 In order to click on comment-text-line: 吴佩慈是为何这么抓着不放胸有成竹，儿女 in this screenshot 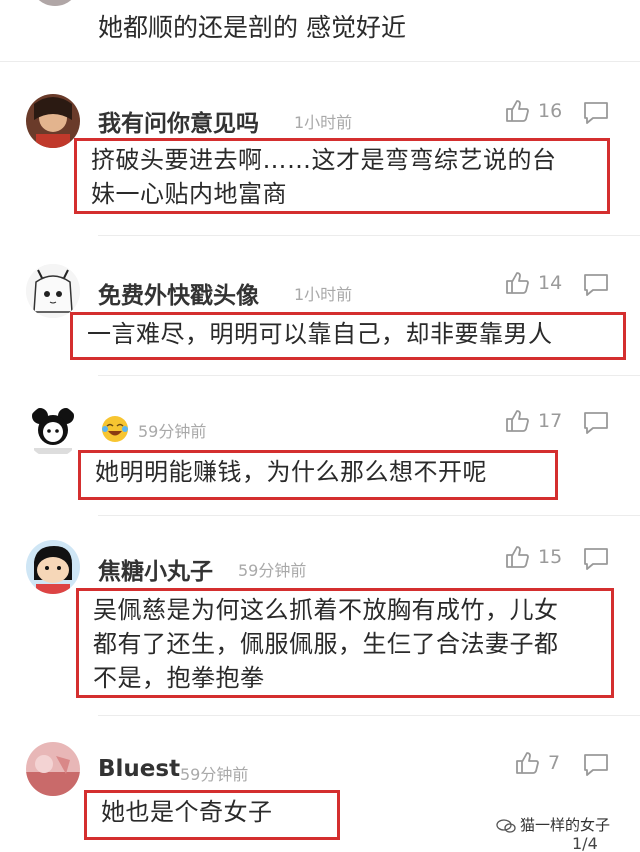, I will do `click(326, 610)`.